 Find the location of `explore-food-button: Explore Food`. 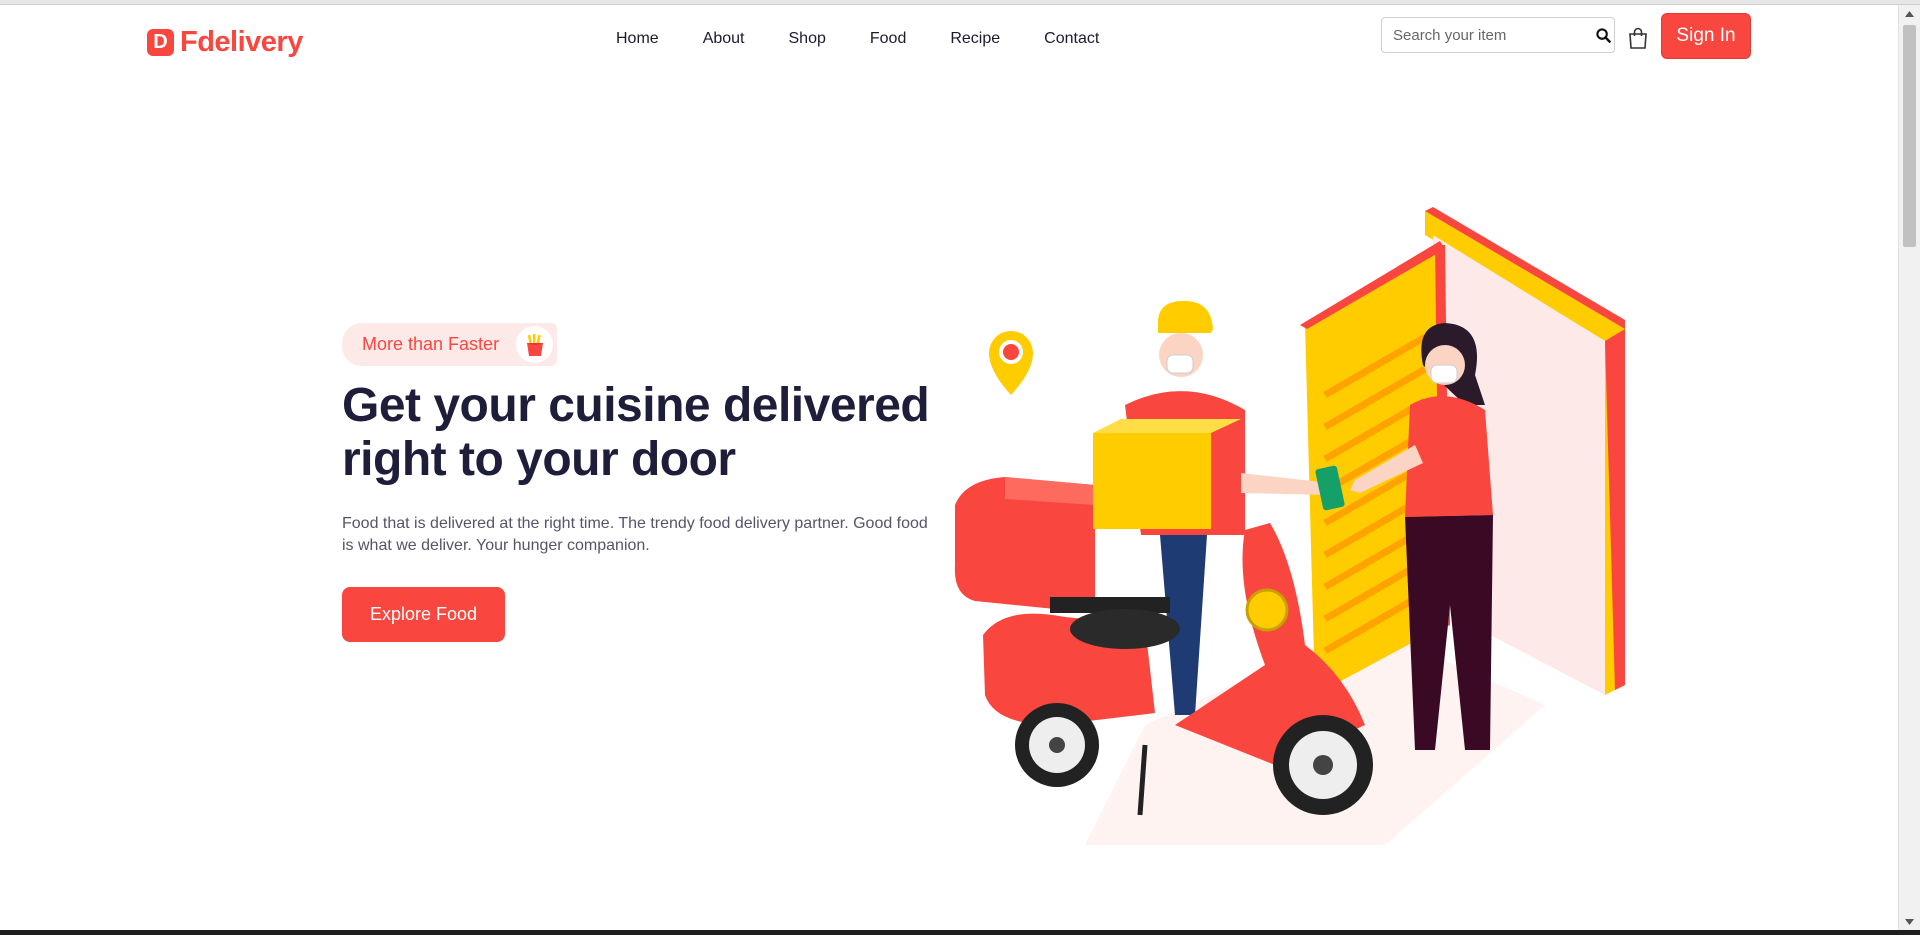

explore-food-button: Explore Food is located at coordinates (423, 614).